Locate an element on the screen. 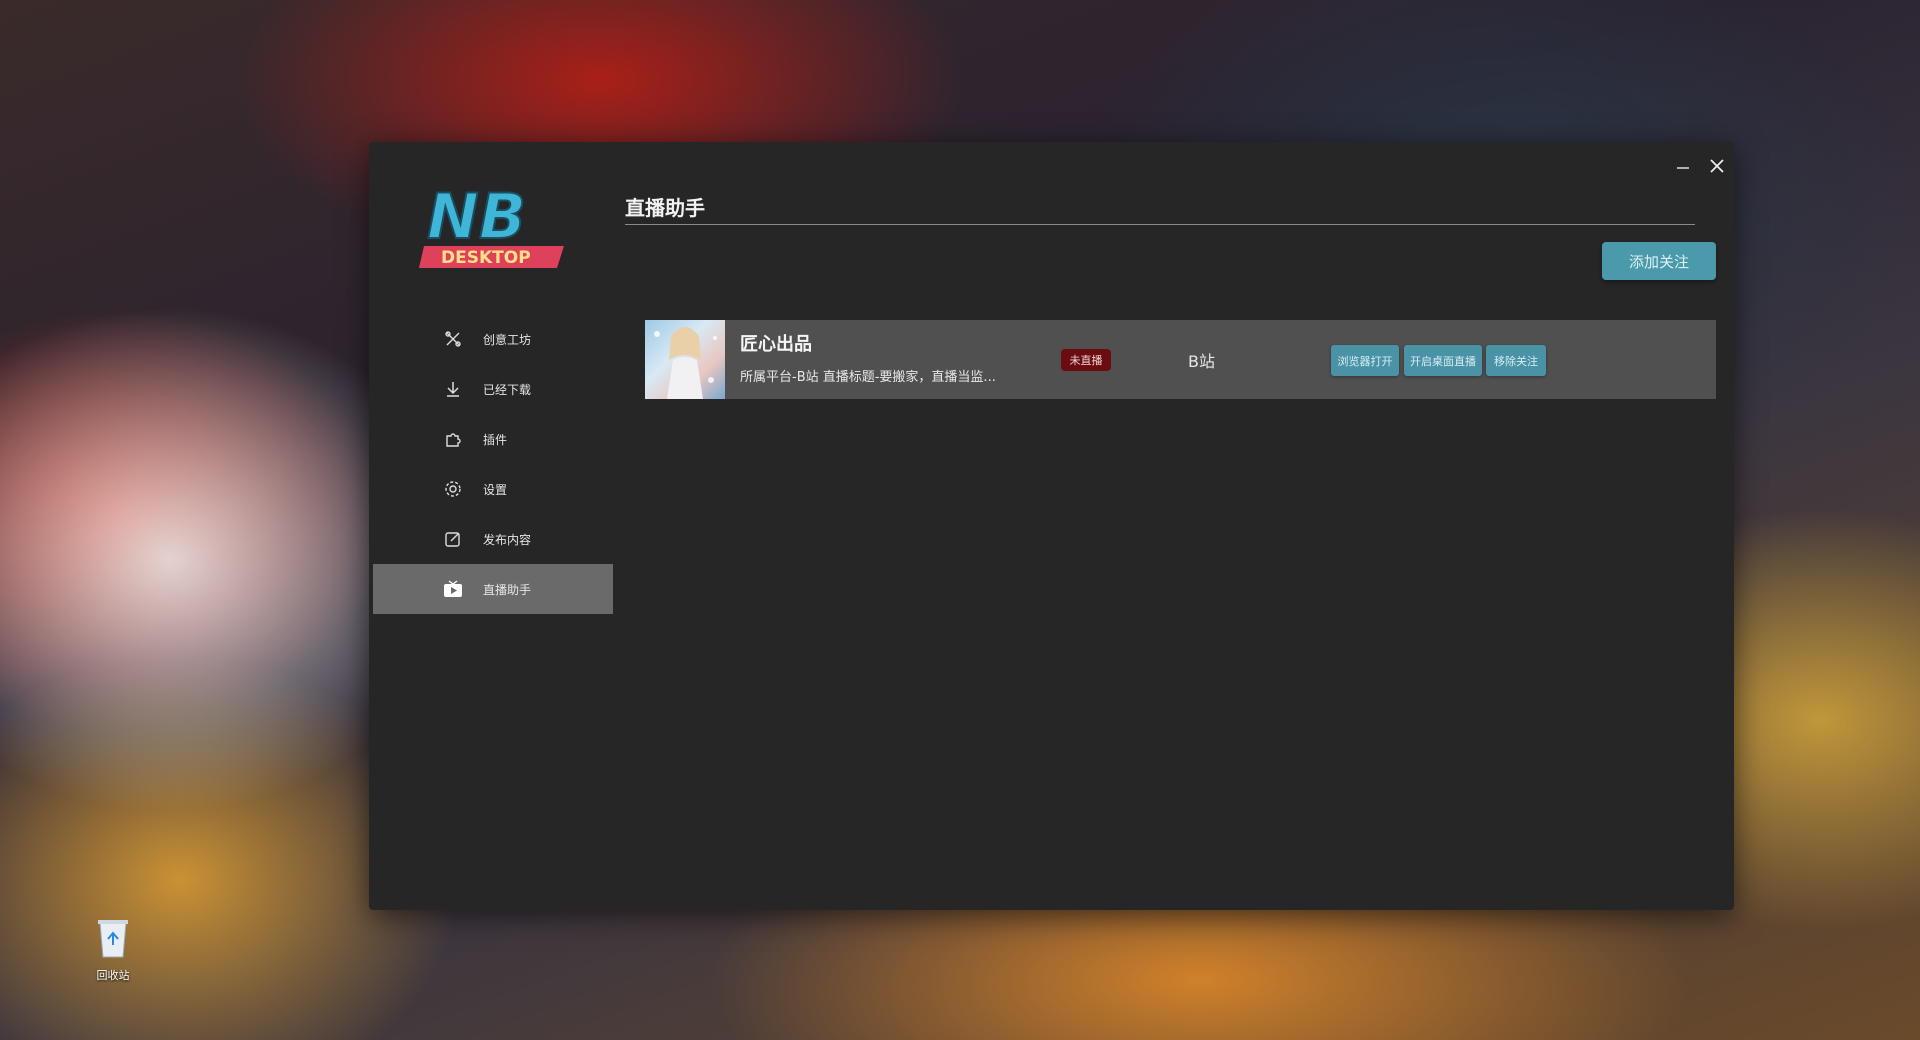 This screenshot has width=1920, height=1040. close-icon is located at coordinates (1717, 166).